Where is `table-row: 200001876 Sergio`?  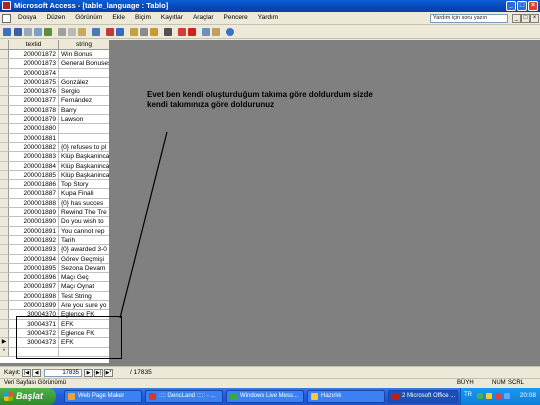 table-row: 200001876 Sergio is located at coordinates (54, 92).